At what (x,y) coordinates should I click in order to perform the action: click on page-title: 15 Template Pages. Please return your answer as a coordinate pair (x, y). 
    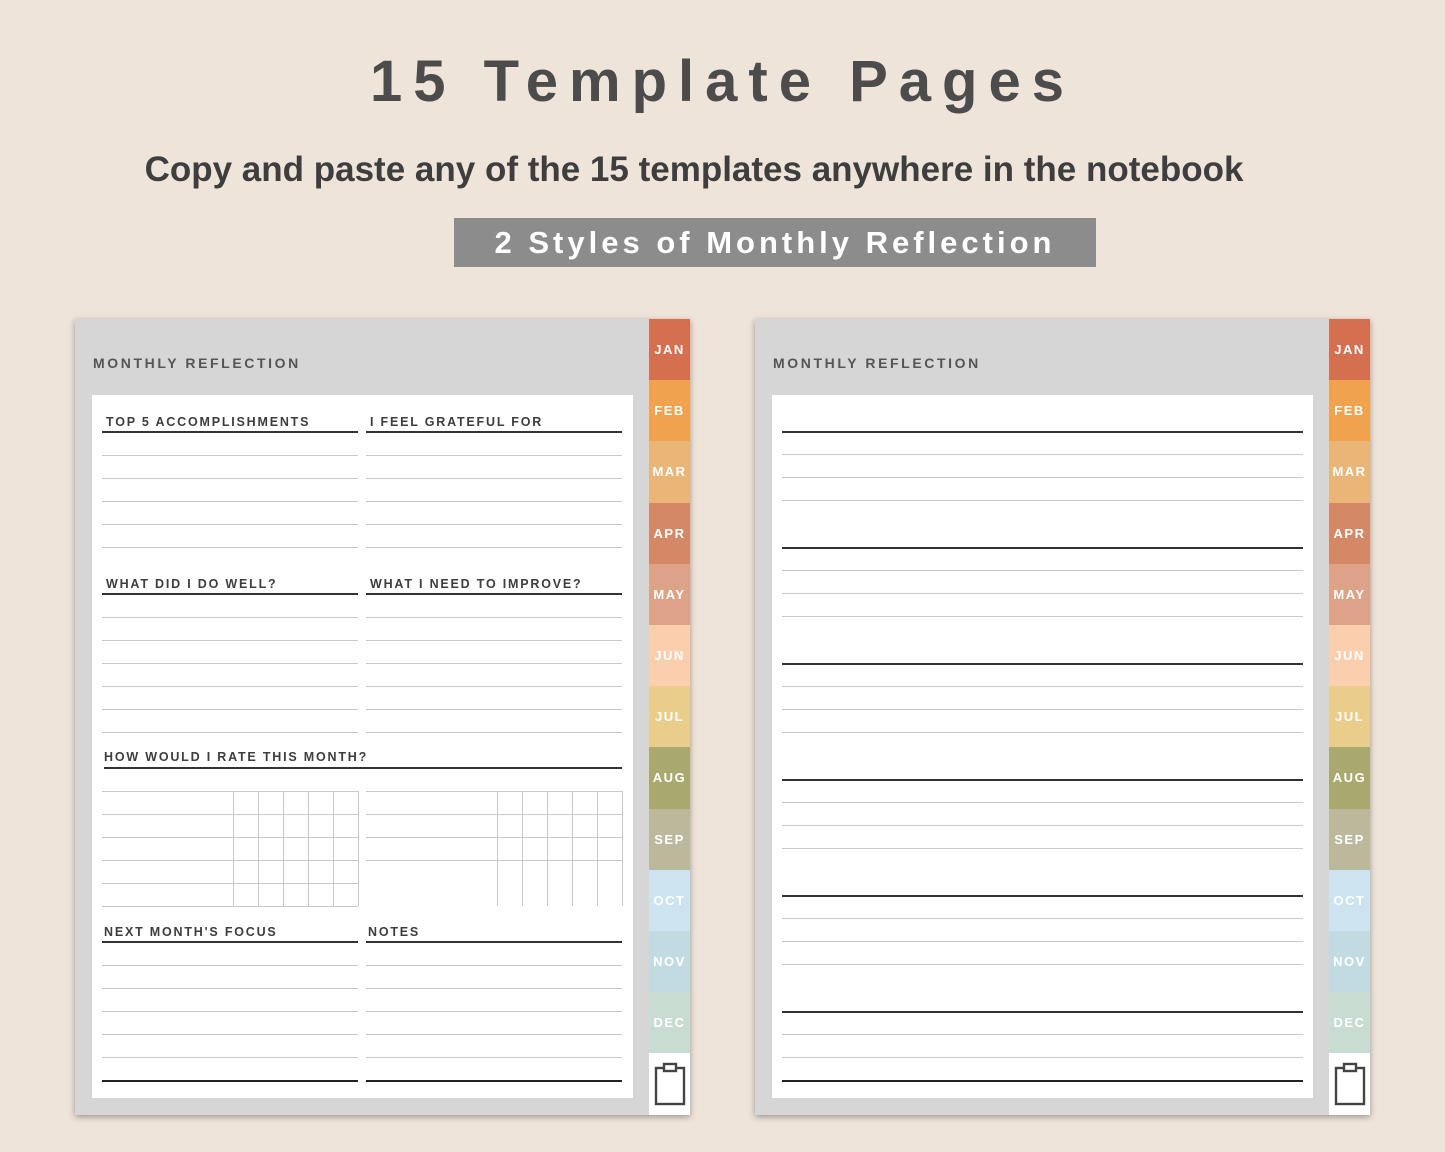
    Looking at the image, I should click on (722, 81).